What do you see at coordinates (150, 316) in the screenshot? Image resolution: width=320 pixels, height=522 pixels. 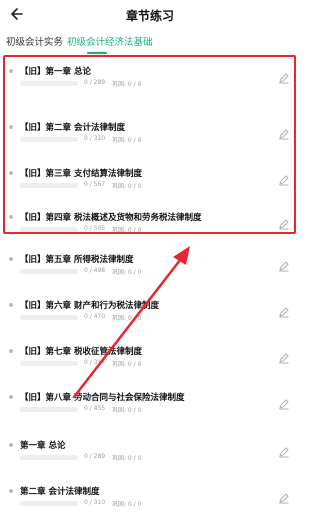 I see `chapter-item: 【旧】第六章 财产和行为税法律制度 0 / 470 巩固: 0 / 0` at bounding box center [150, 316].